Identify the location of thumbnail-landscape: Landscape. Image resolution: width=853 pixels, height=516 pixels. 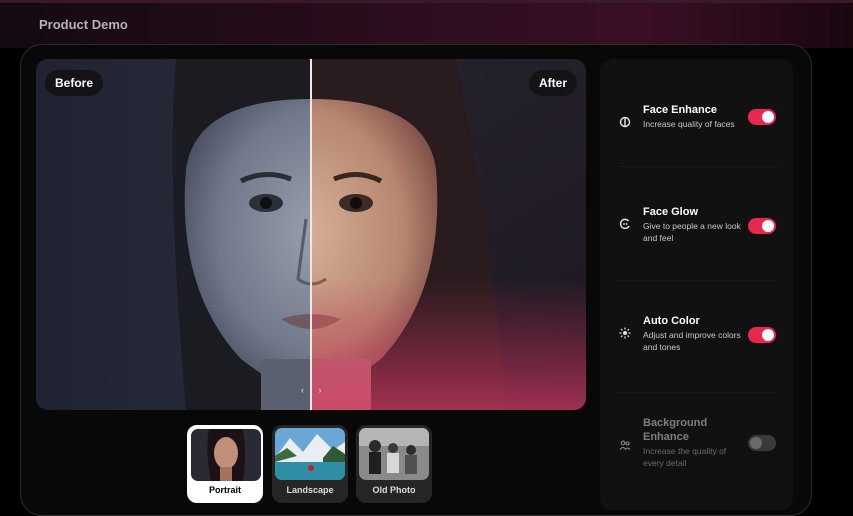
(310, 464).